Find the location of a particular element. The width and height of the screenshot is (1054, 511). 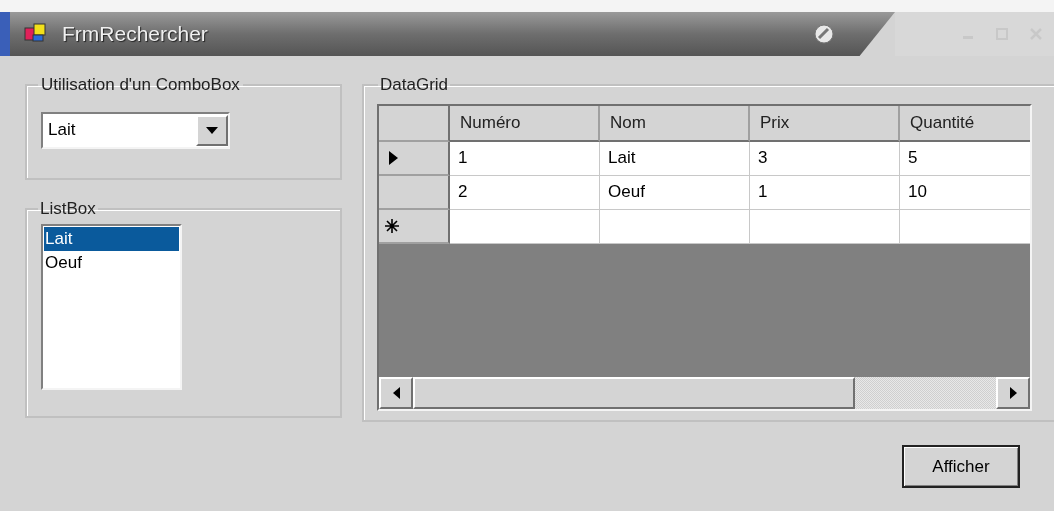

afficher-button: Afficher is located at coordinates (961, 466).